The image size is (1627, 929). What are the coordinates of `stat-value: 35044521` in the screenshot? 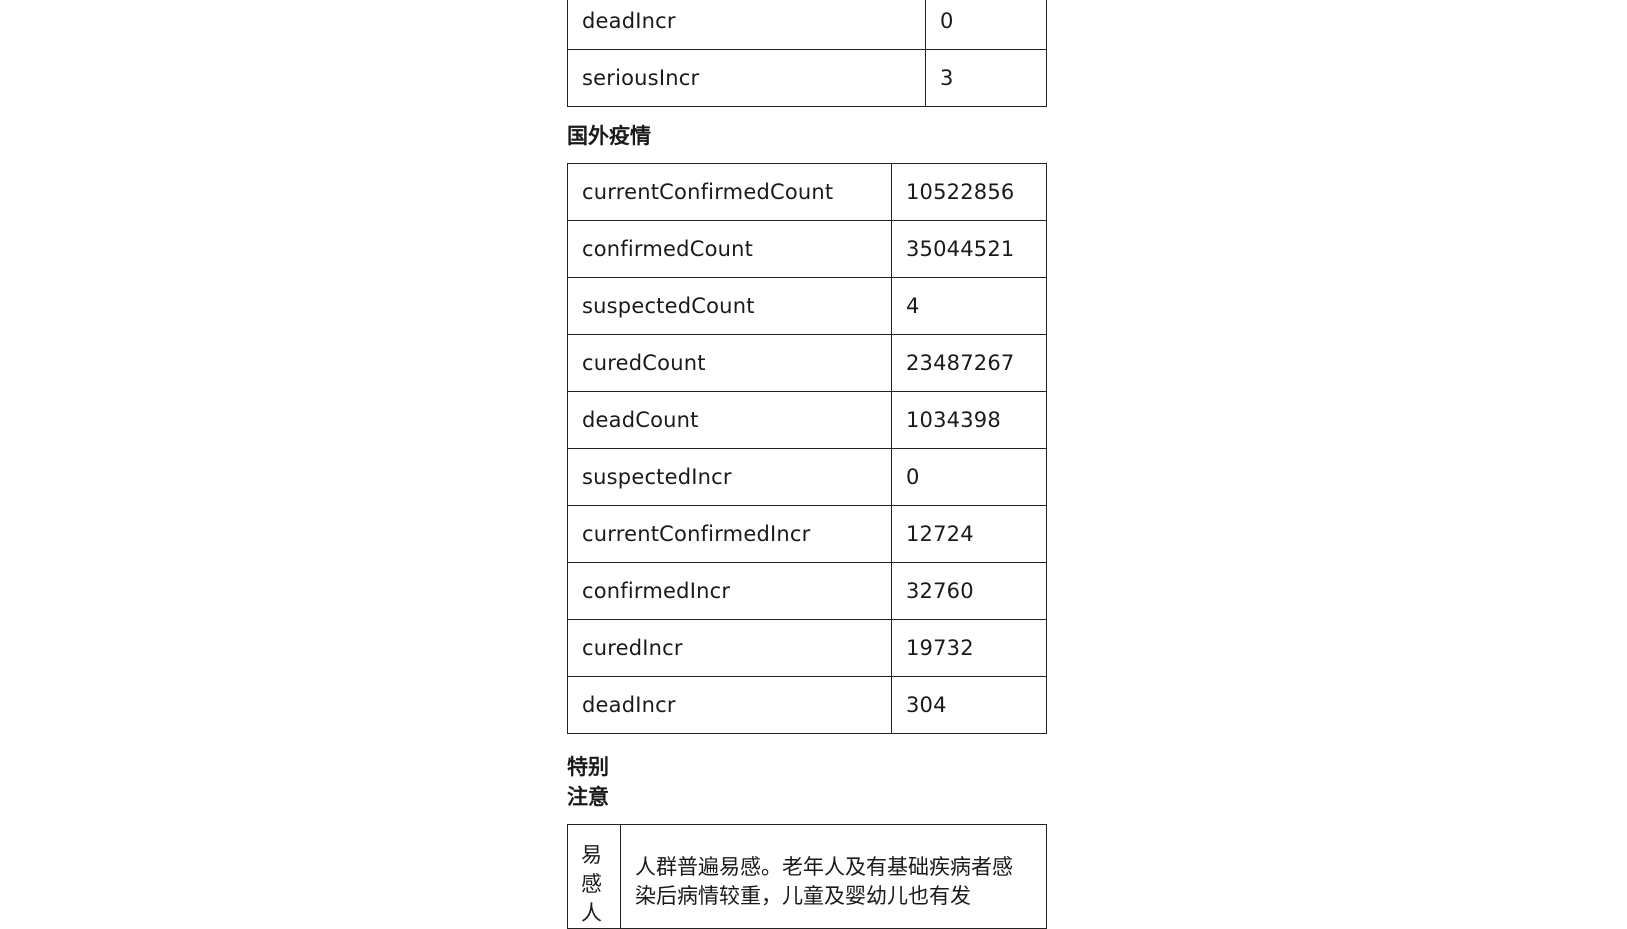 It's located at (969, 249).